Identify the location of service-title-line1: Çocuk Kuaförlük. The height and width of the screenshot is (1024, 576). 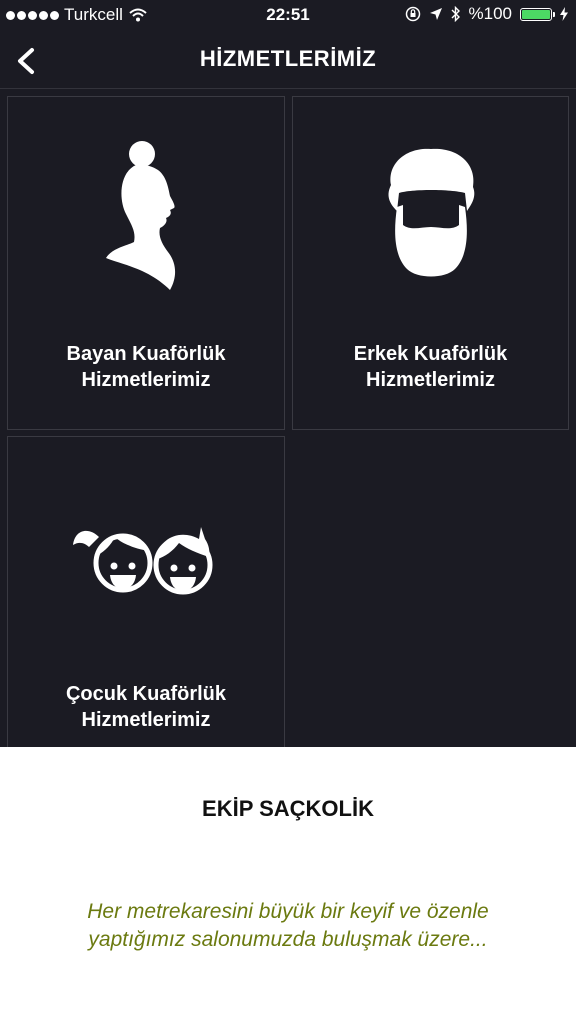
(146, 694).